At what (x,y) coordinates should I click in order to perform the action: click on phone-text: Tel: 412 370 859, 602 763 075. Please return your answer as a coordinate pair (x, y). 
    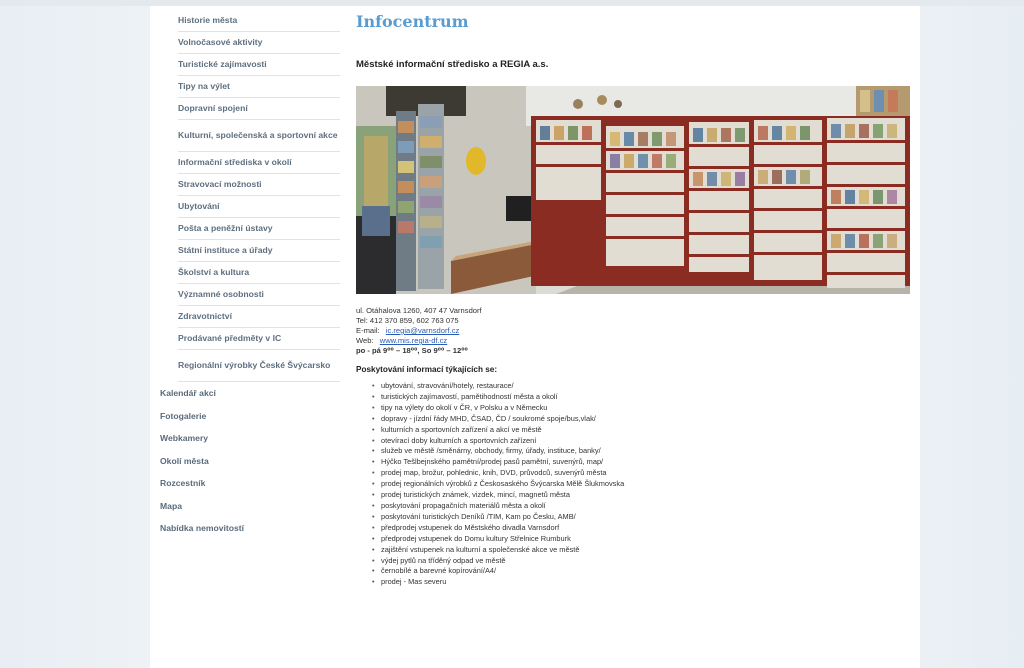
    Looking at the image, I should click on (407, 320).